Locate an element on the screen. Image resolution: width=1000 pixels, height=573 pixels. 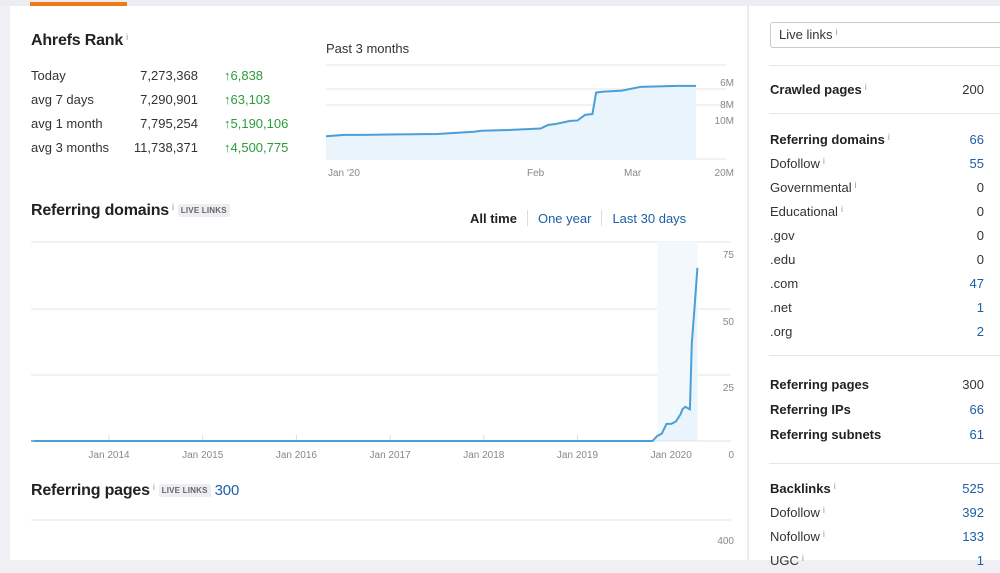
referring-pages-count: 300 is located at coordinates (227, 490).